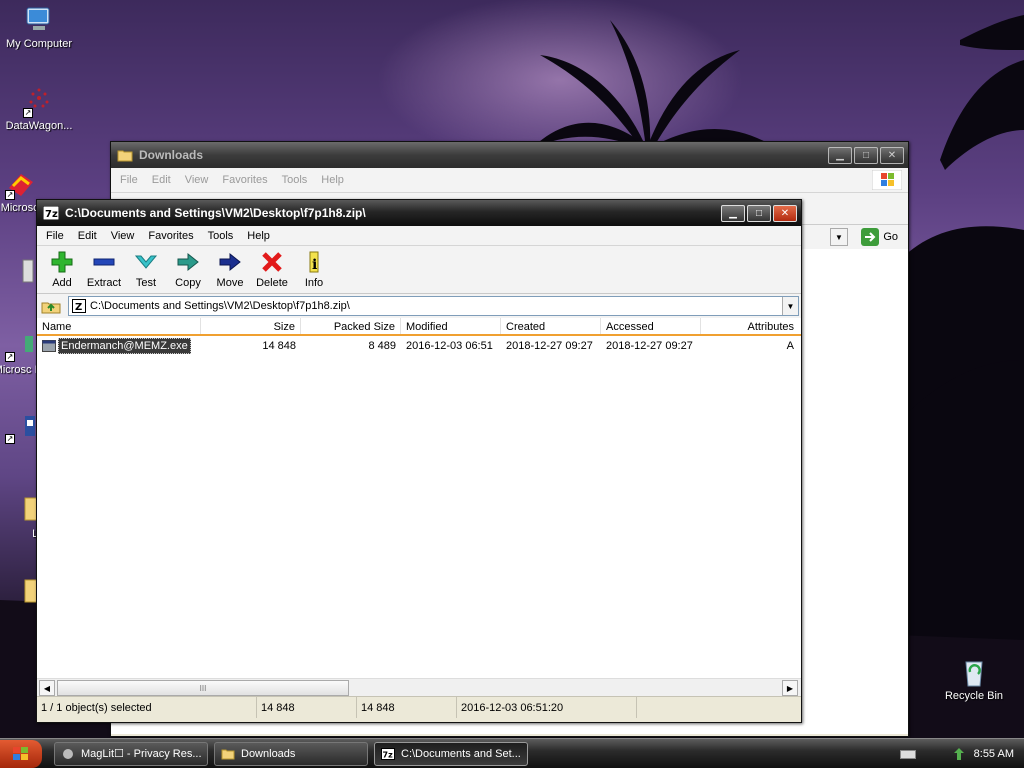  What do you see at coordinates (314, 283) in the screenshot?
I see `info-label: Info` at bounding box center [314, 283].